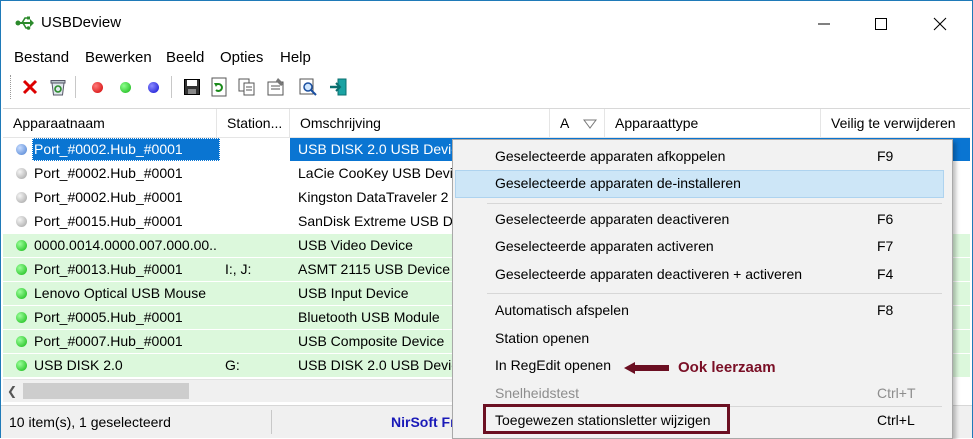 The height and width of the screenshot is (439, 973). I want to click on search-icon, so click(308, 87).